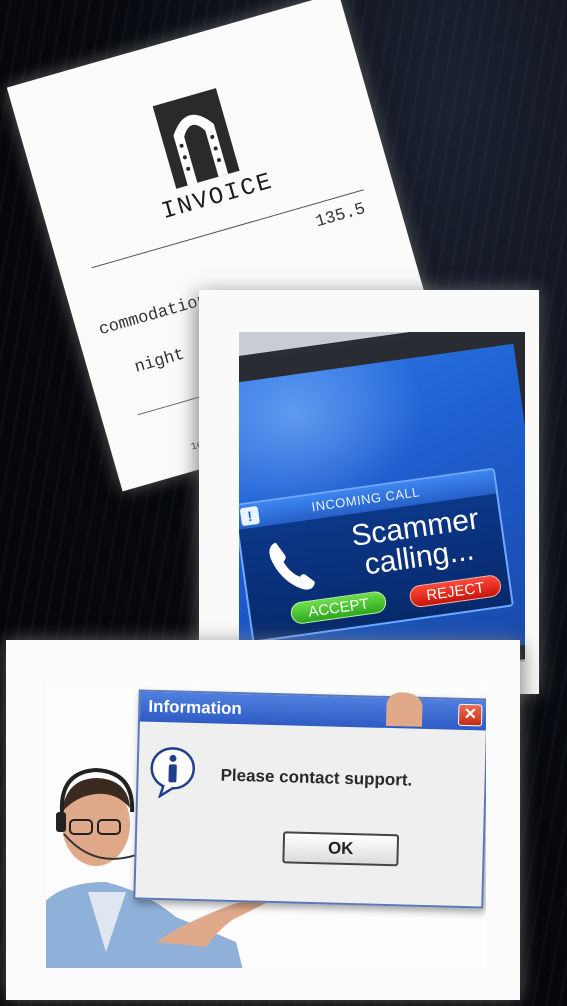 The width and height of the screenshot is (567, 1006). Describe the element at coordinates (341, 849) in the screenshot. I see `ok-button: OK` at that location.